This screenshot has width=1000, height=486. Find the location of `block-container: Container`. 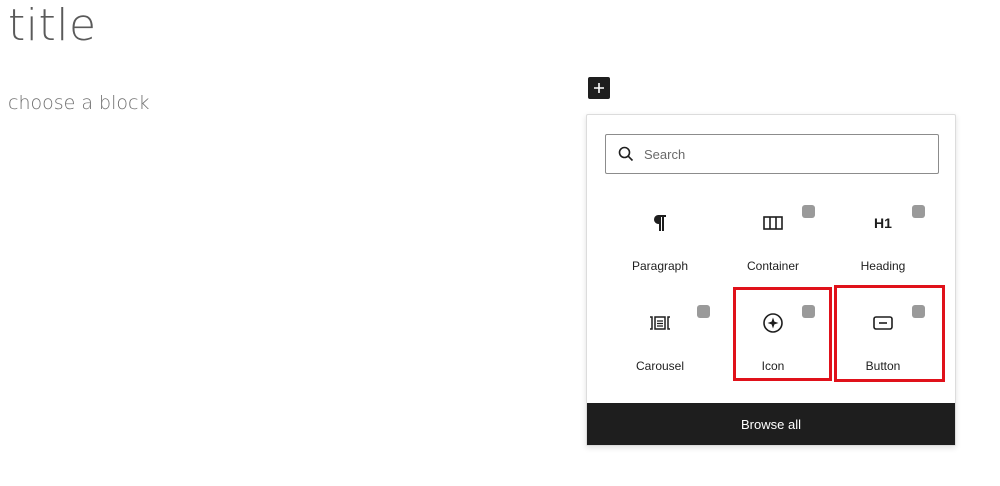

block-container: Container is located at coordinates (773, 237).